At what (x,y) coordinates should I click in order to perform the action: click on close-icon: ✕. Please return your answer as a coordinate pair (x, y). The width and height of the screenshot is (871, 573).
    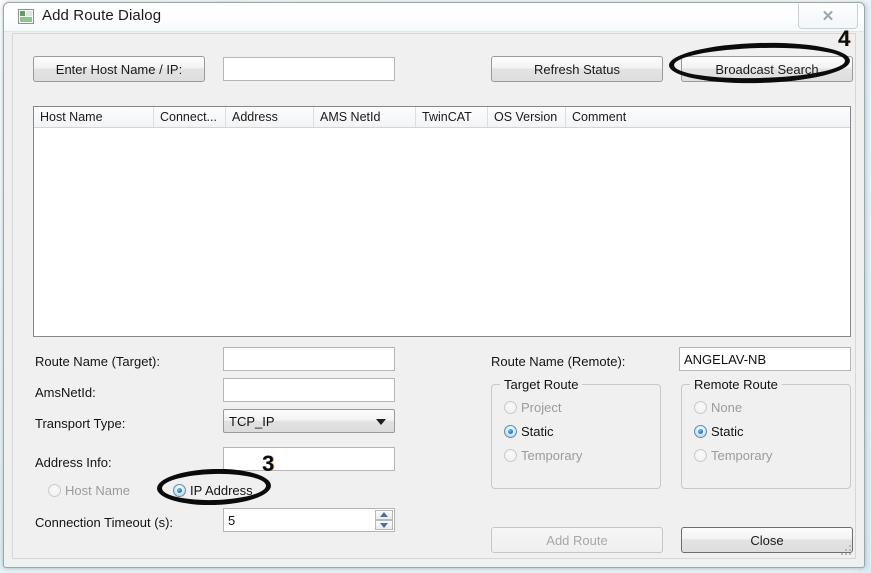
    Looking at the image, I should click on (828, 16).